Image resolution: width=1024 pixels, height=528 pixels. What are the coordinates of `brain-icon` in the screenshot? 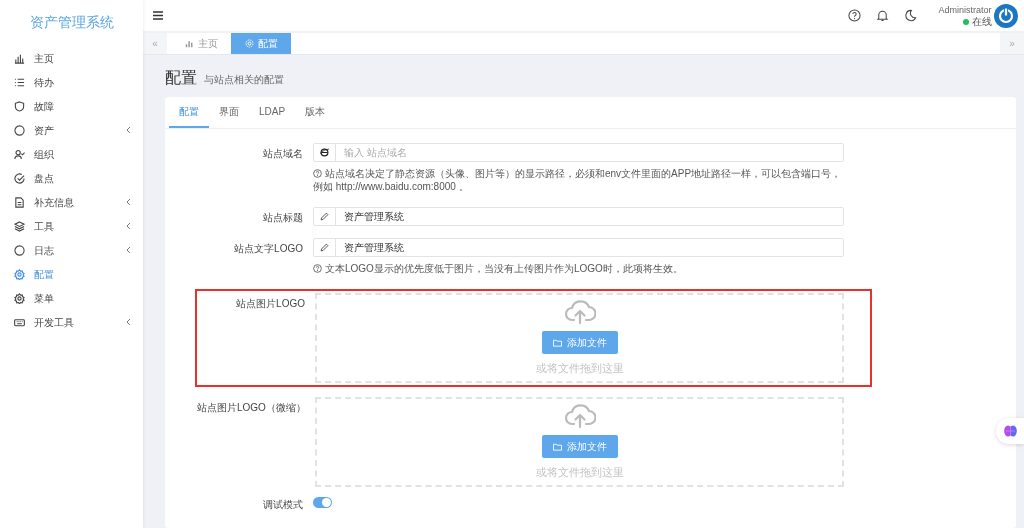 It's located at (1010, 431).